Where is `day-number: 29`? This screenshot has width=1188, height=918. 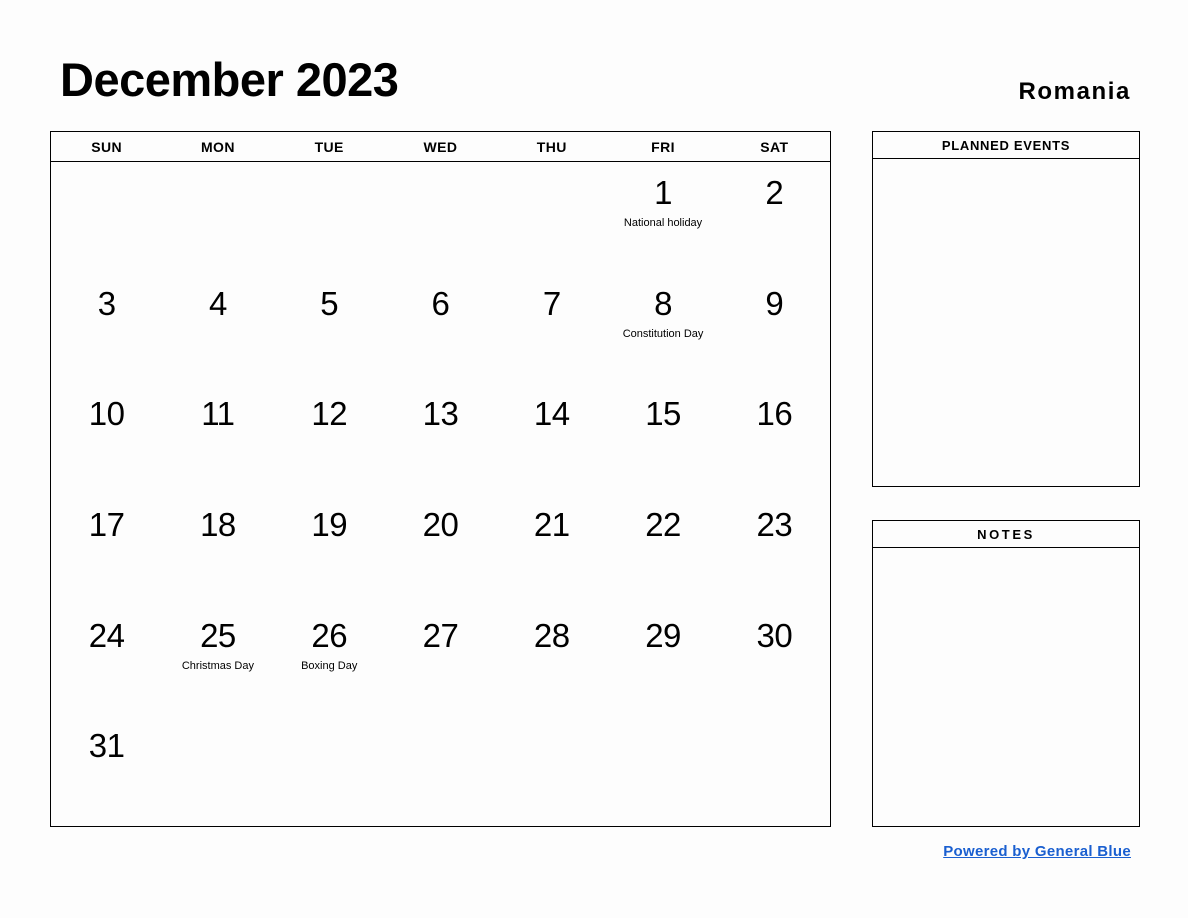 day-number: 29 is located at coordinates (663, 635).